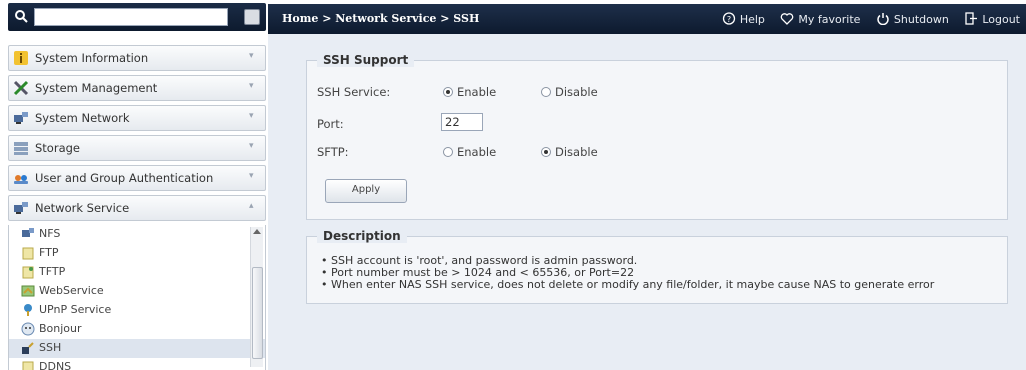  What do you see at coordinates (576, 152) in the screenshot?
I see `sftp-disable-label: Disable` at bounding box center [576, 152].